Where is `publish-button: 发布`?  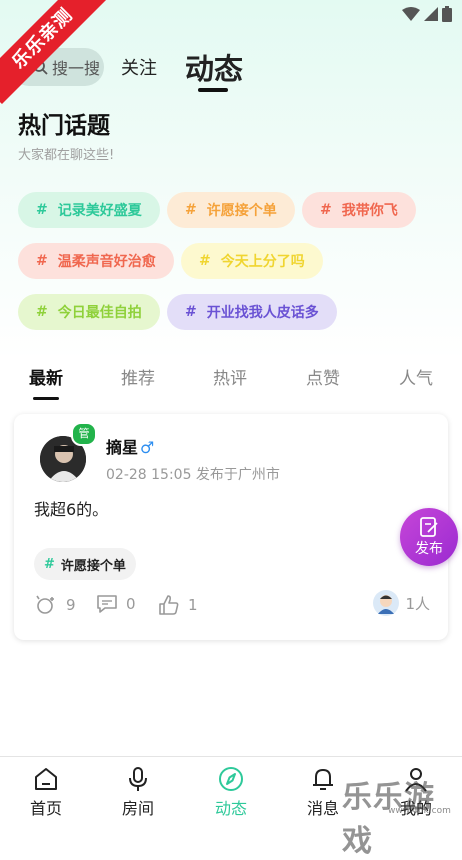 publish-button: 发布 is located at coordinates (429, 537).